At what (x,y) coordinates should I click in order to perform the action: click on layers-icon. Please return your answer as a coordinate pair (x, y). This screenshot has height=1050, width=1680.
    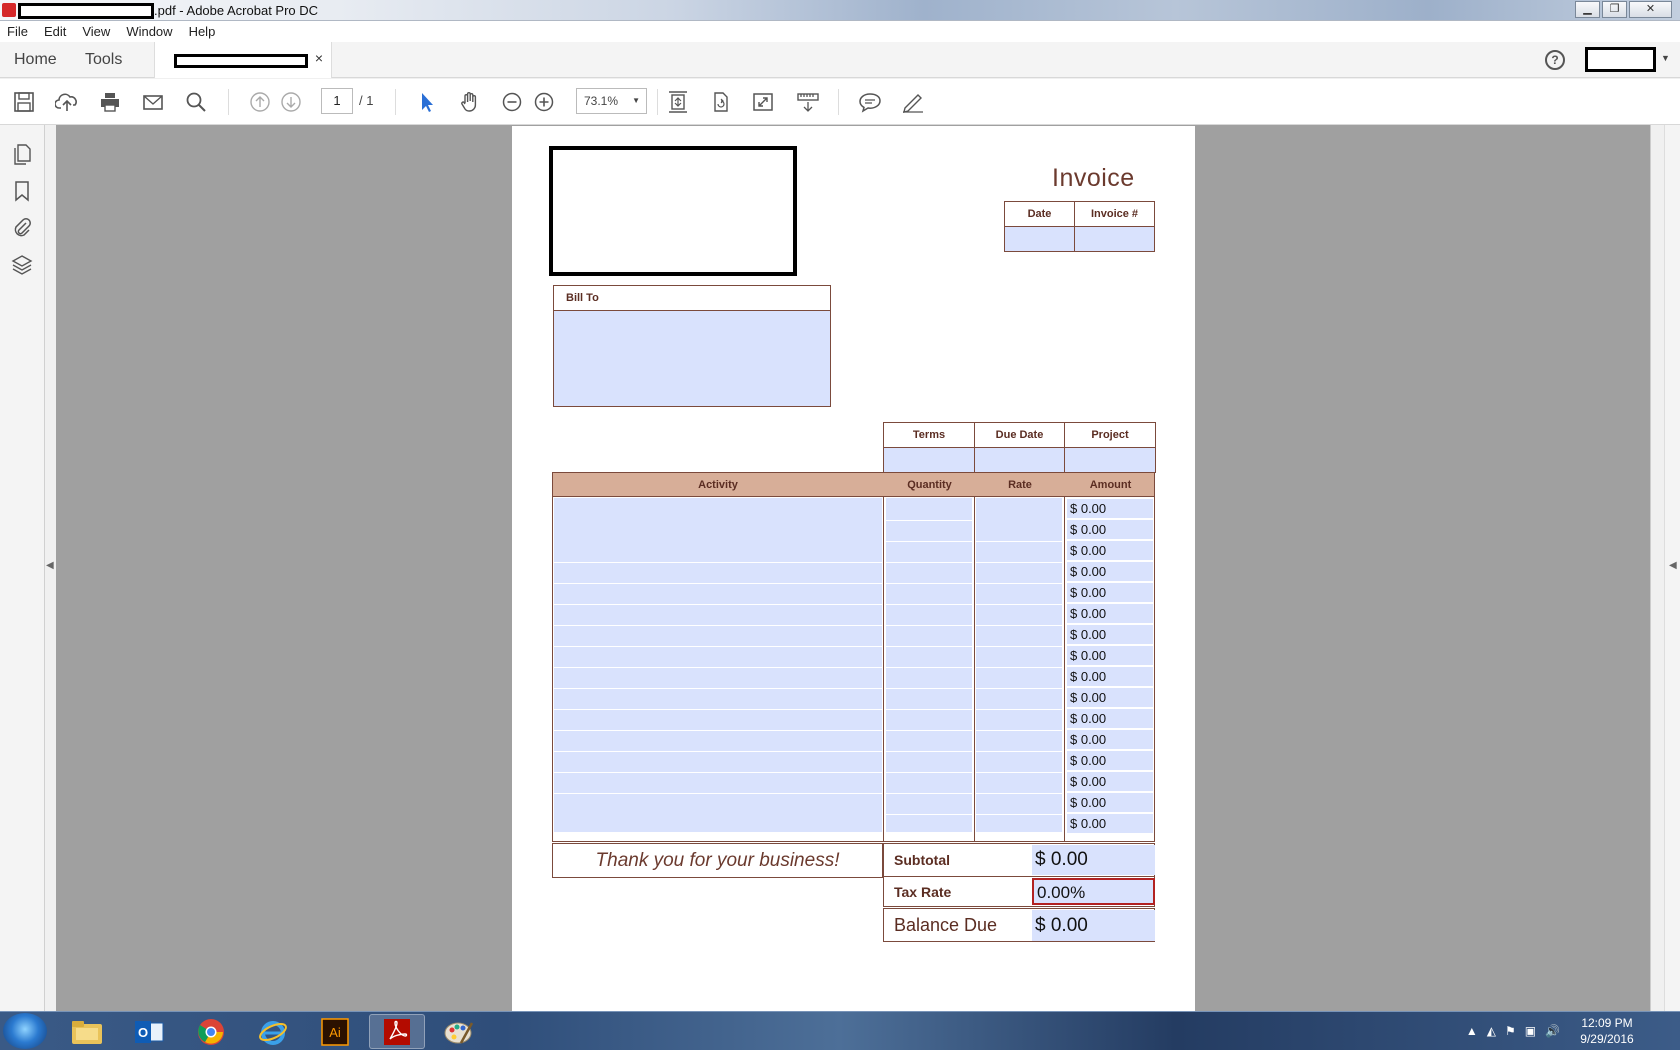
    Looking at the image, I should click on (22, 264).